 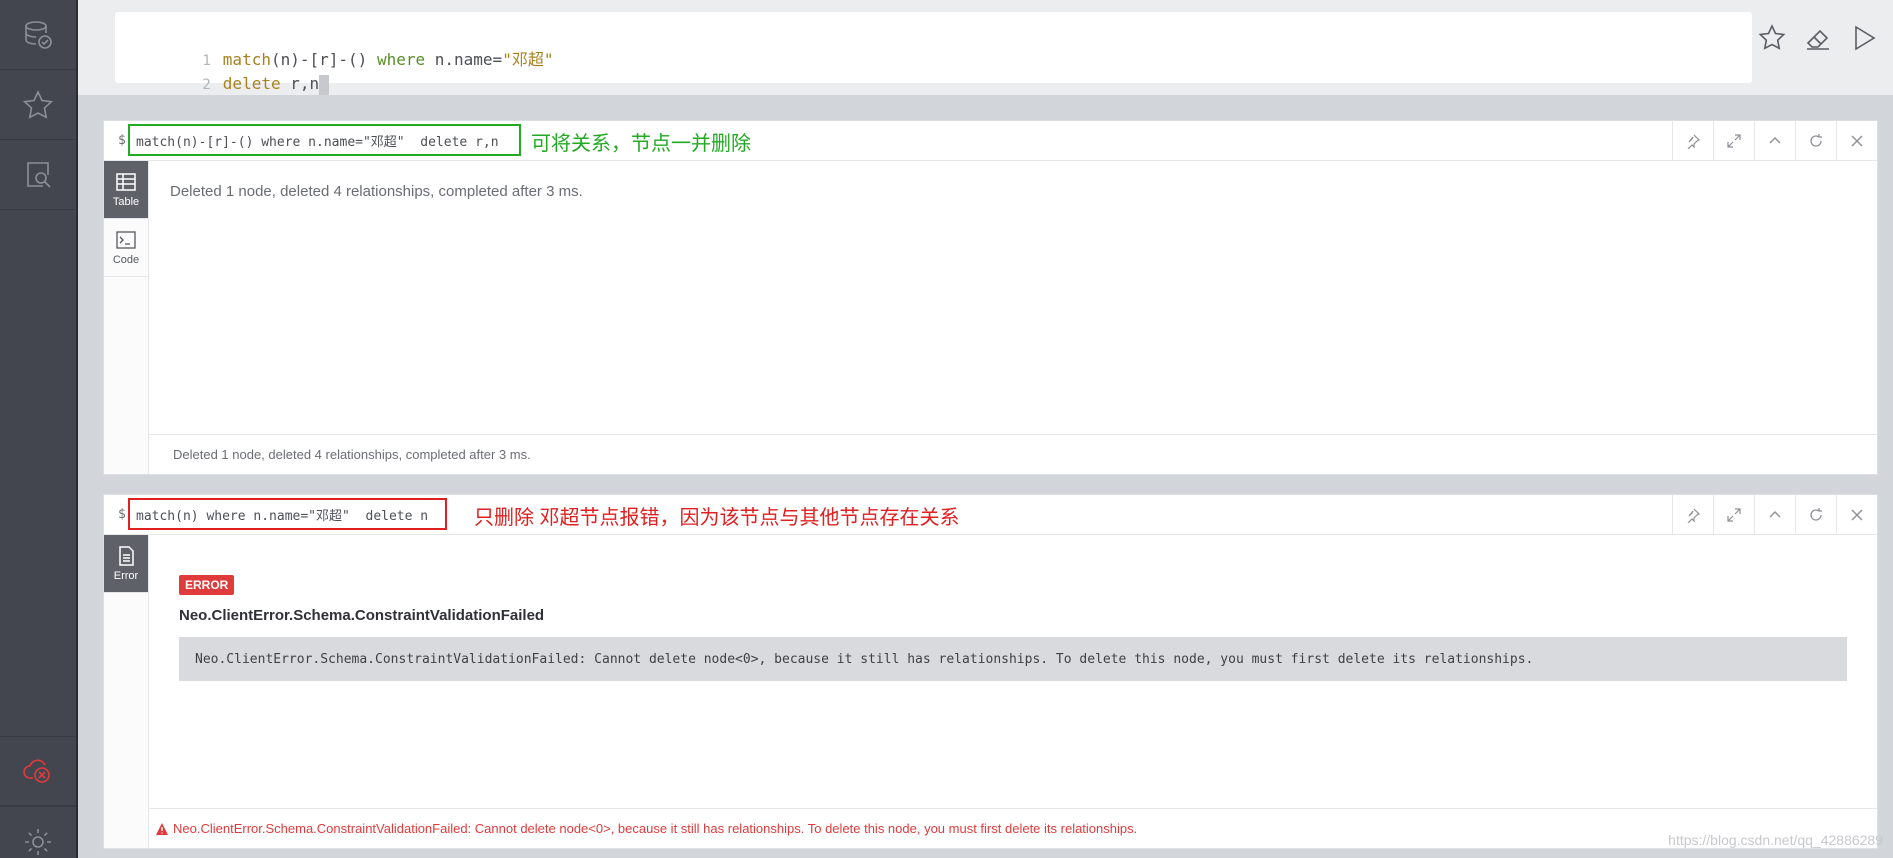 I want to click on editor-actions, so click(x=1818, y=37).